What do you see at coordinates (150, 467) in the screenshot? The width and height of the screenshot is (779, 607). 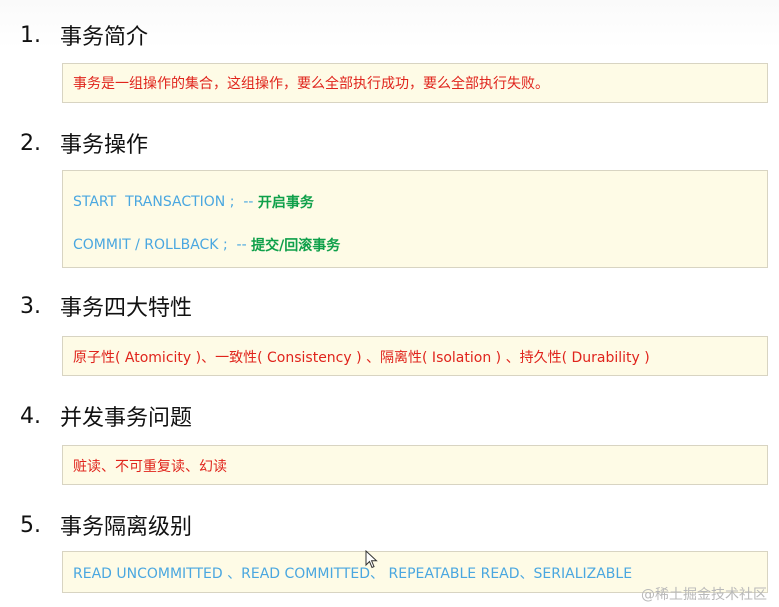 I see `problems-text: 赃读、不可重复读、幻读` at bounding box center [150, 467].